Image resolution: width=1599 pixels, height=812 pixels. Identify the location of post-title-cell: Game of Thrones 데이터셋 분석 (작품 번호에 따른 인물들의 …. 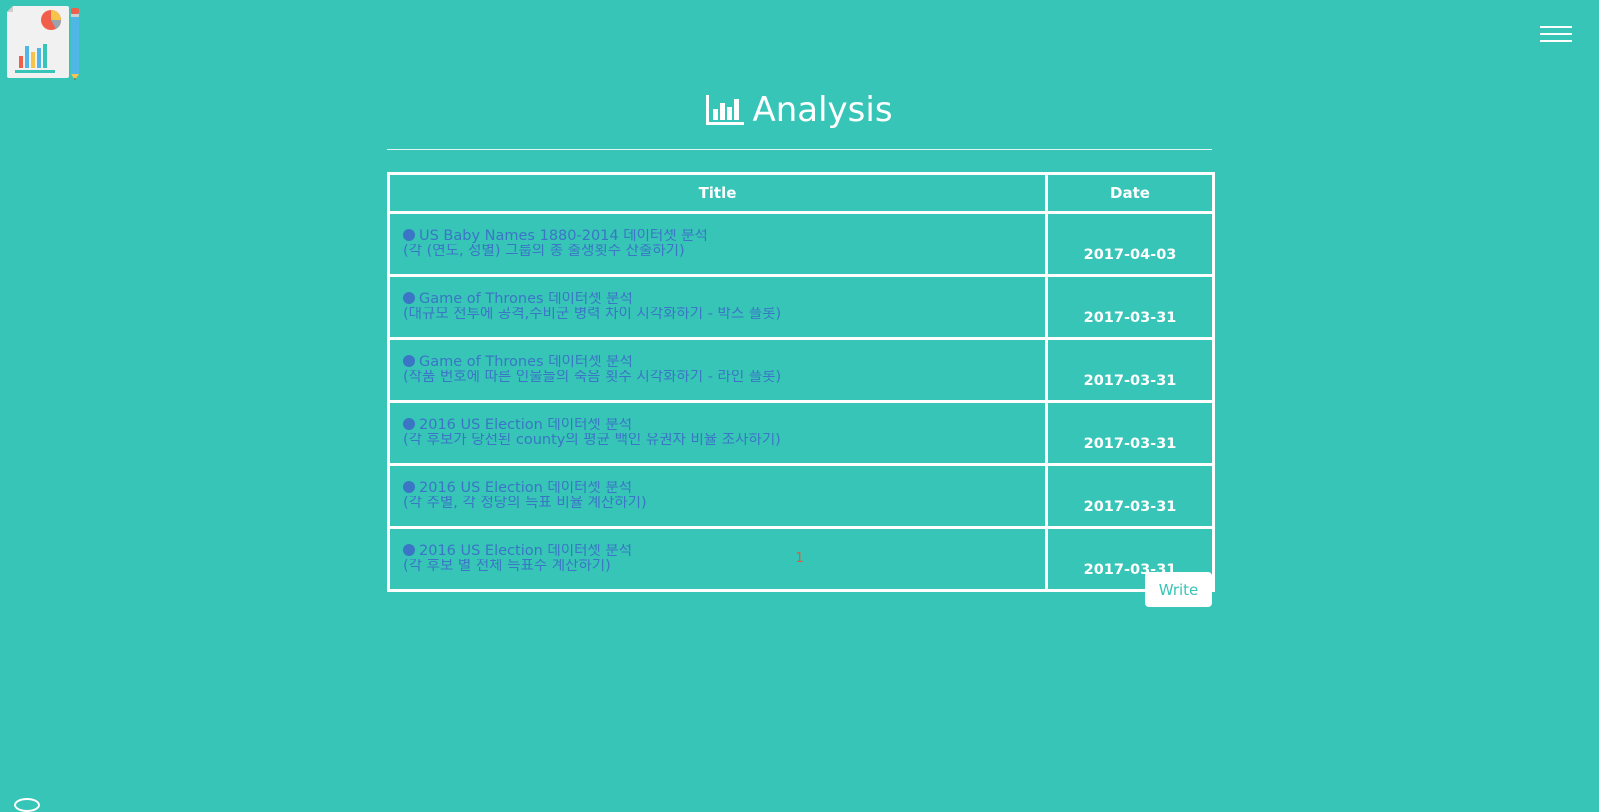
(717, 370).